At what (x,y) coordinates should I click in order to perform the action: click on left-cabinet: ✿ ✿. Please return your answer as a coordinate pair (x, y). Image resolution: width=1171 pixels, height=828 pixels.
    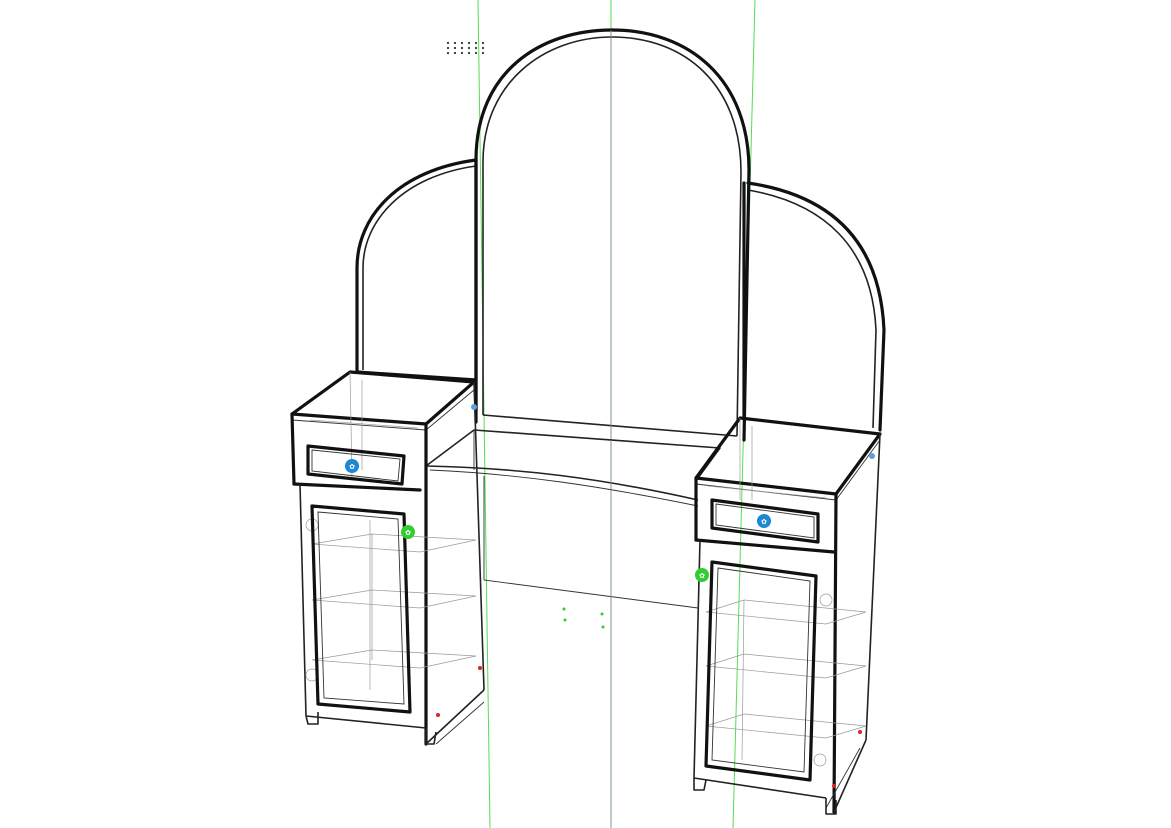
    Looking at the image, I should click on (387, 558).